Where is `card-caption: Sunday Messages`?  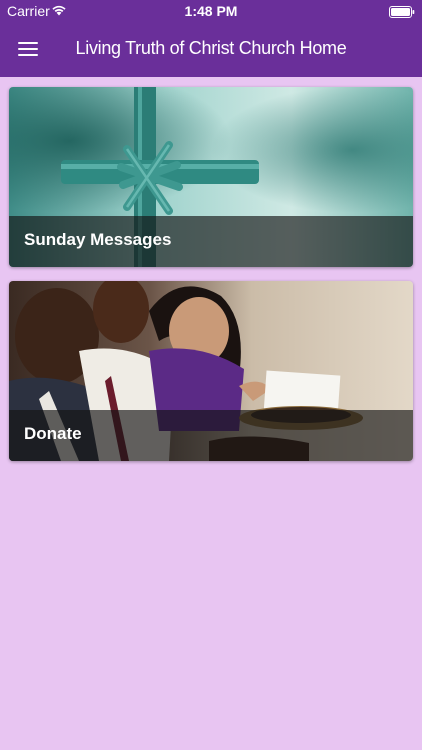 card-caption: Sunday Messages is located at coordinates (211, 241).